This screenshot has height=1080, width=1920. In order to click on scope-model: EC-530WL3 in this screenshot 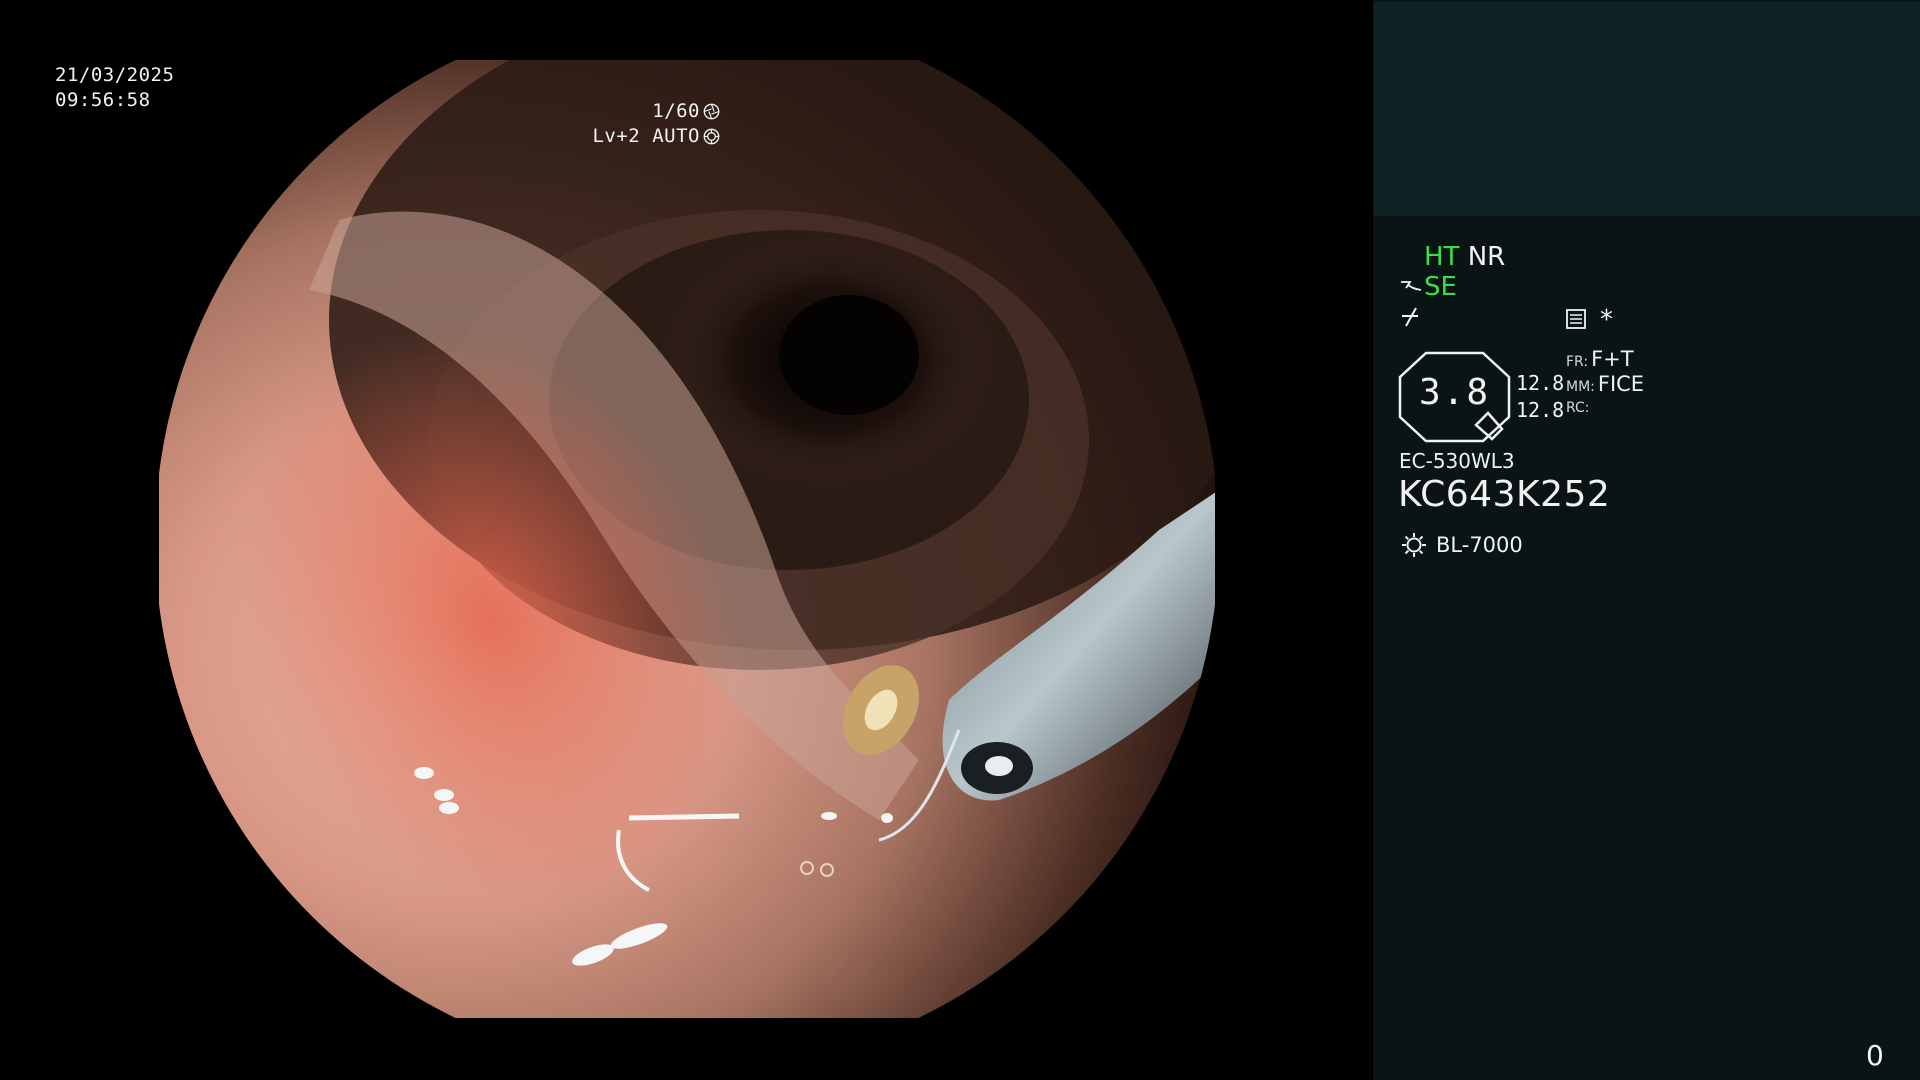, I will do `click(1457, 461)`.